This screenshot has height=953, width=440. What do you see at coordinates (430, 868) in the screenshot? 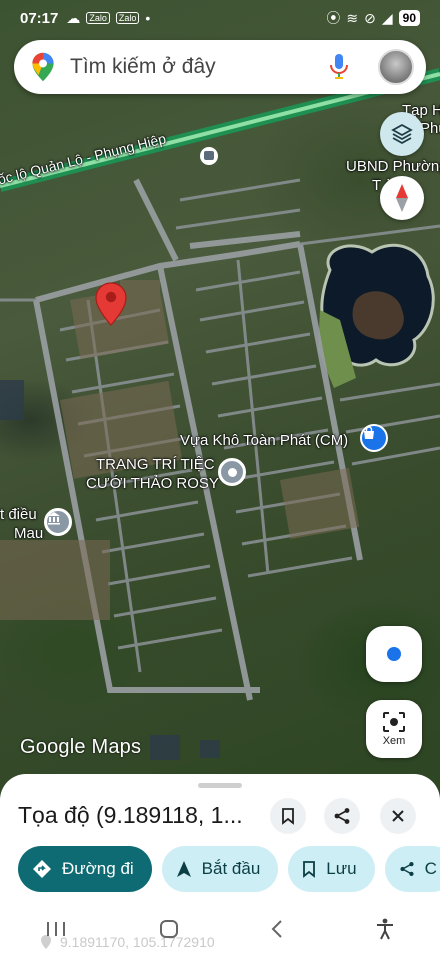
I see `share-label: C` at bounding box center [430, 868].